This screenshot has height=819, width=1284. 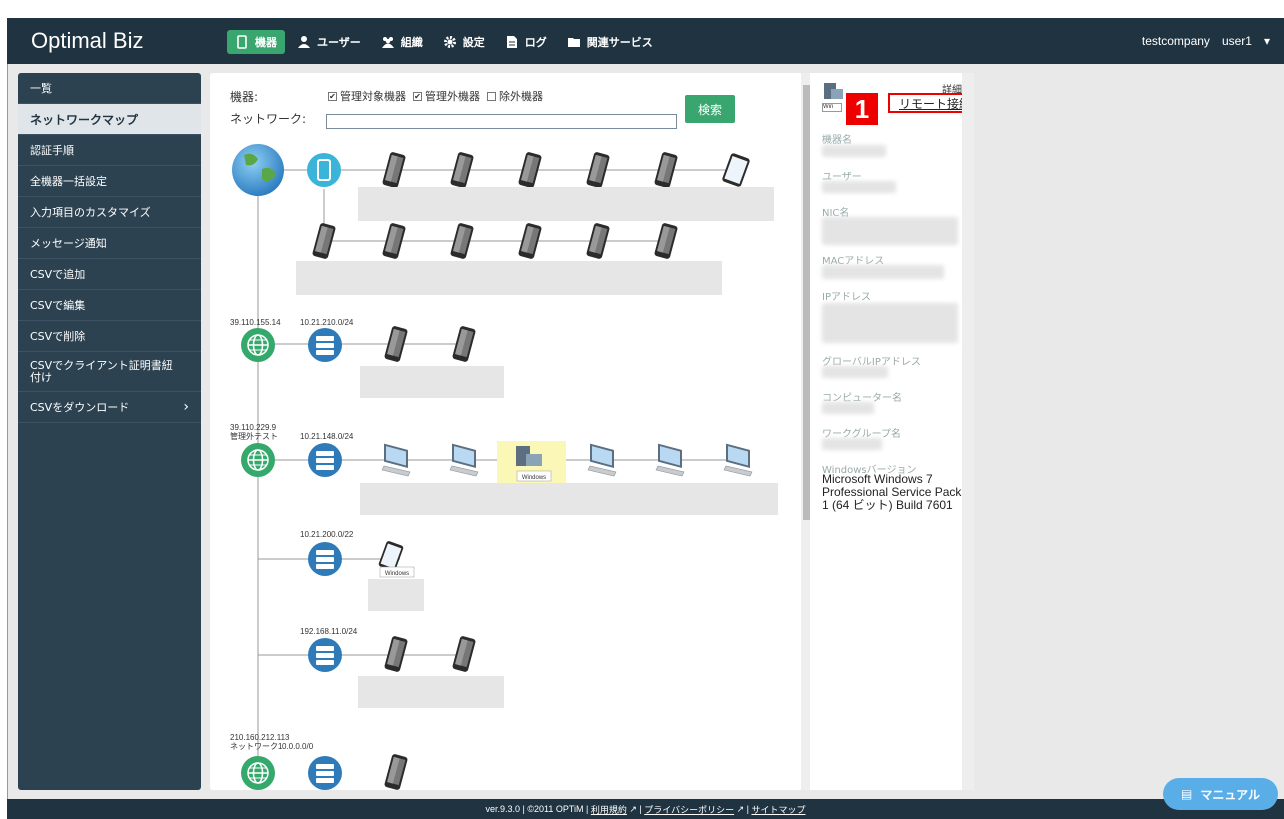 I want to click on group-icon, so click(x=387, y=42).